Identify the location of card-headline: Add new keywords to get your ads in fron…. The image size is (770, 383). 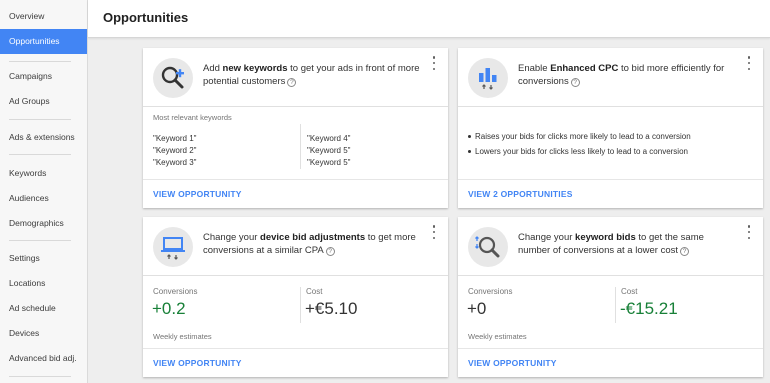
(313, 75).